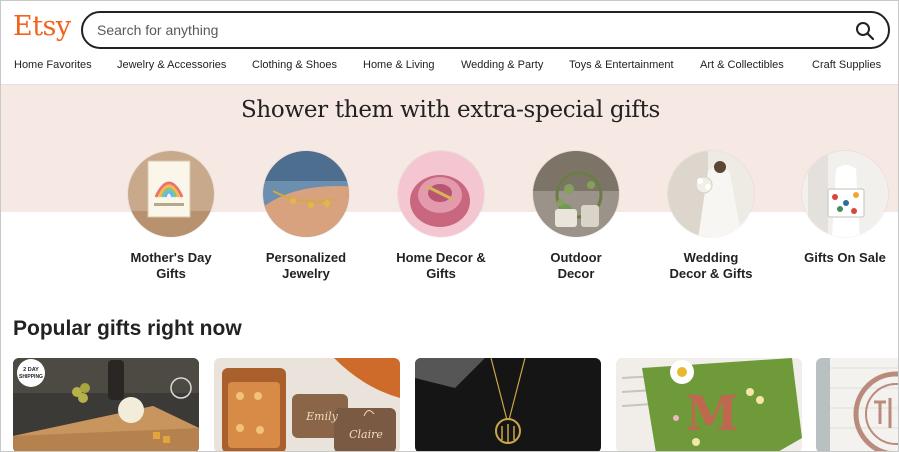  What do you see at coordinates (457, 30) in the screenshot?
I see `search-input` at bounding box center [457, 30].